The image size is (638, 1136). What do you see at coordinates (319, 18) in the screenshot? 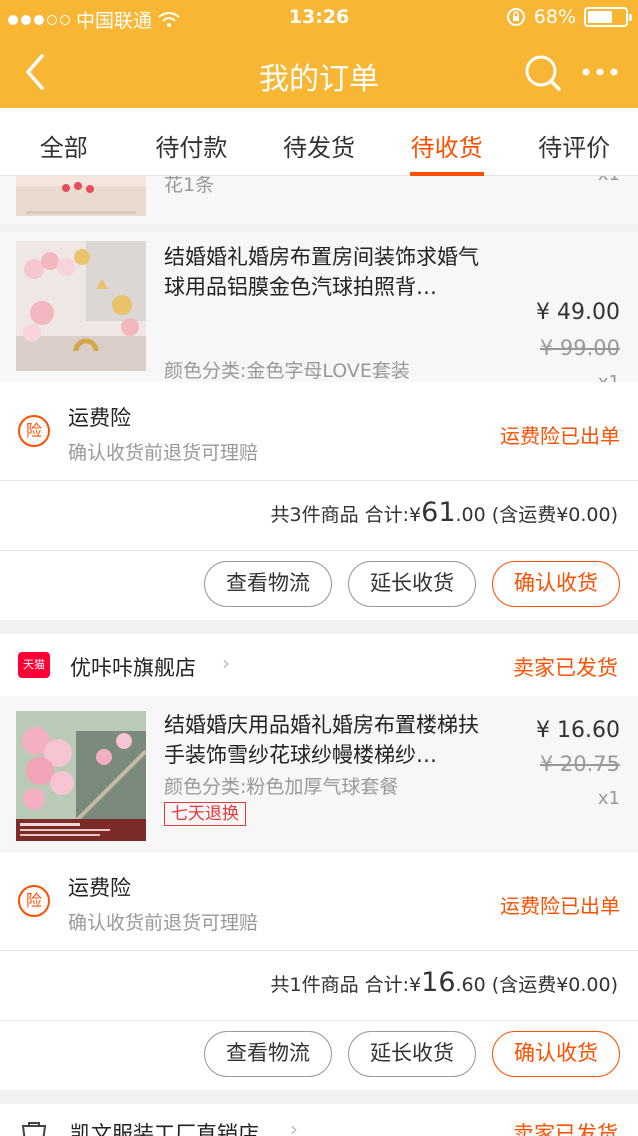
I see `status-bar: 中国联通 13:26 68%` at bounding box center [319, 18].